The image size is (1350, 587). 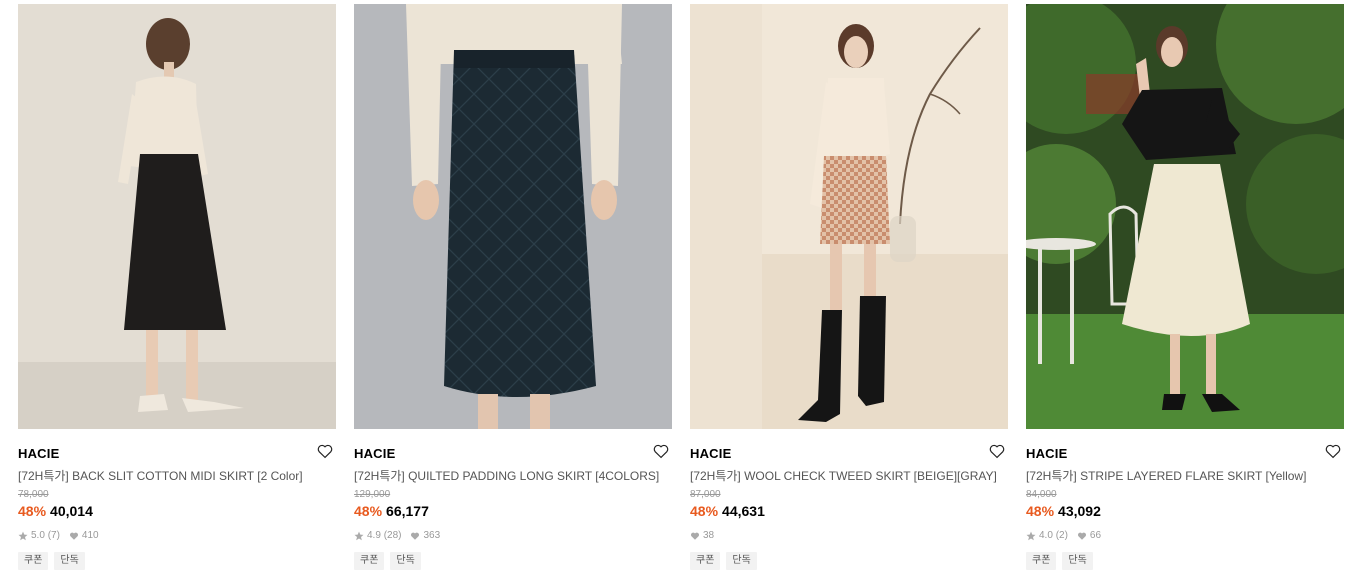 I want to click on product-stats: 38, so click(x=849, y=536).